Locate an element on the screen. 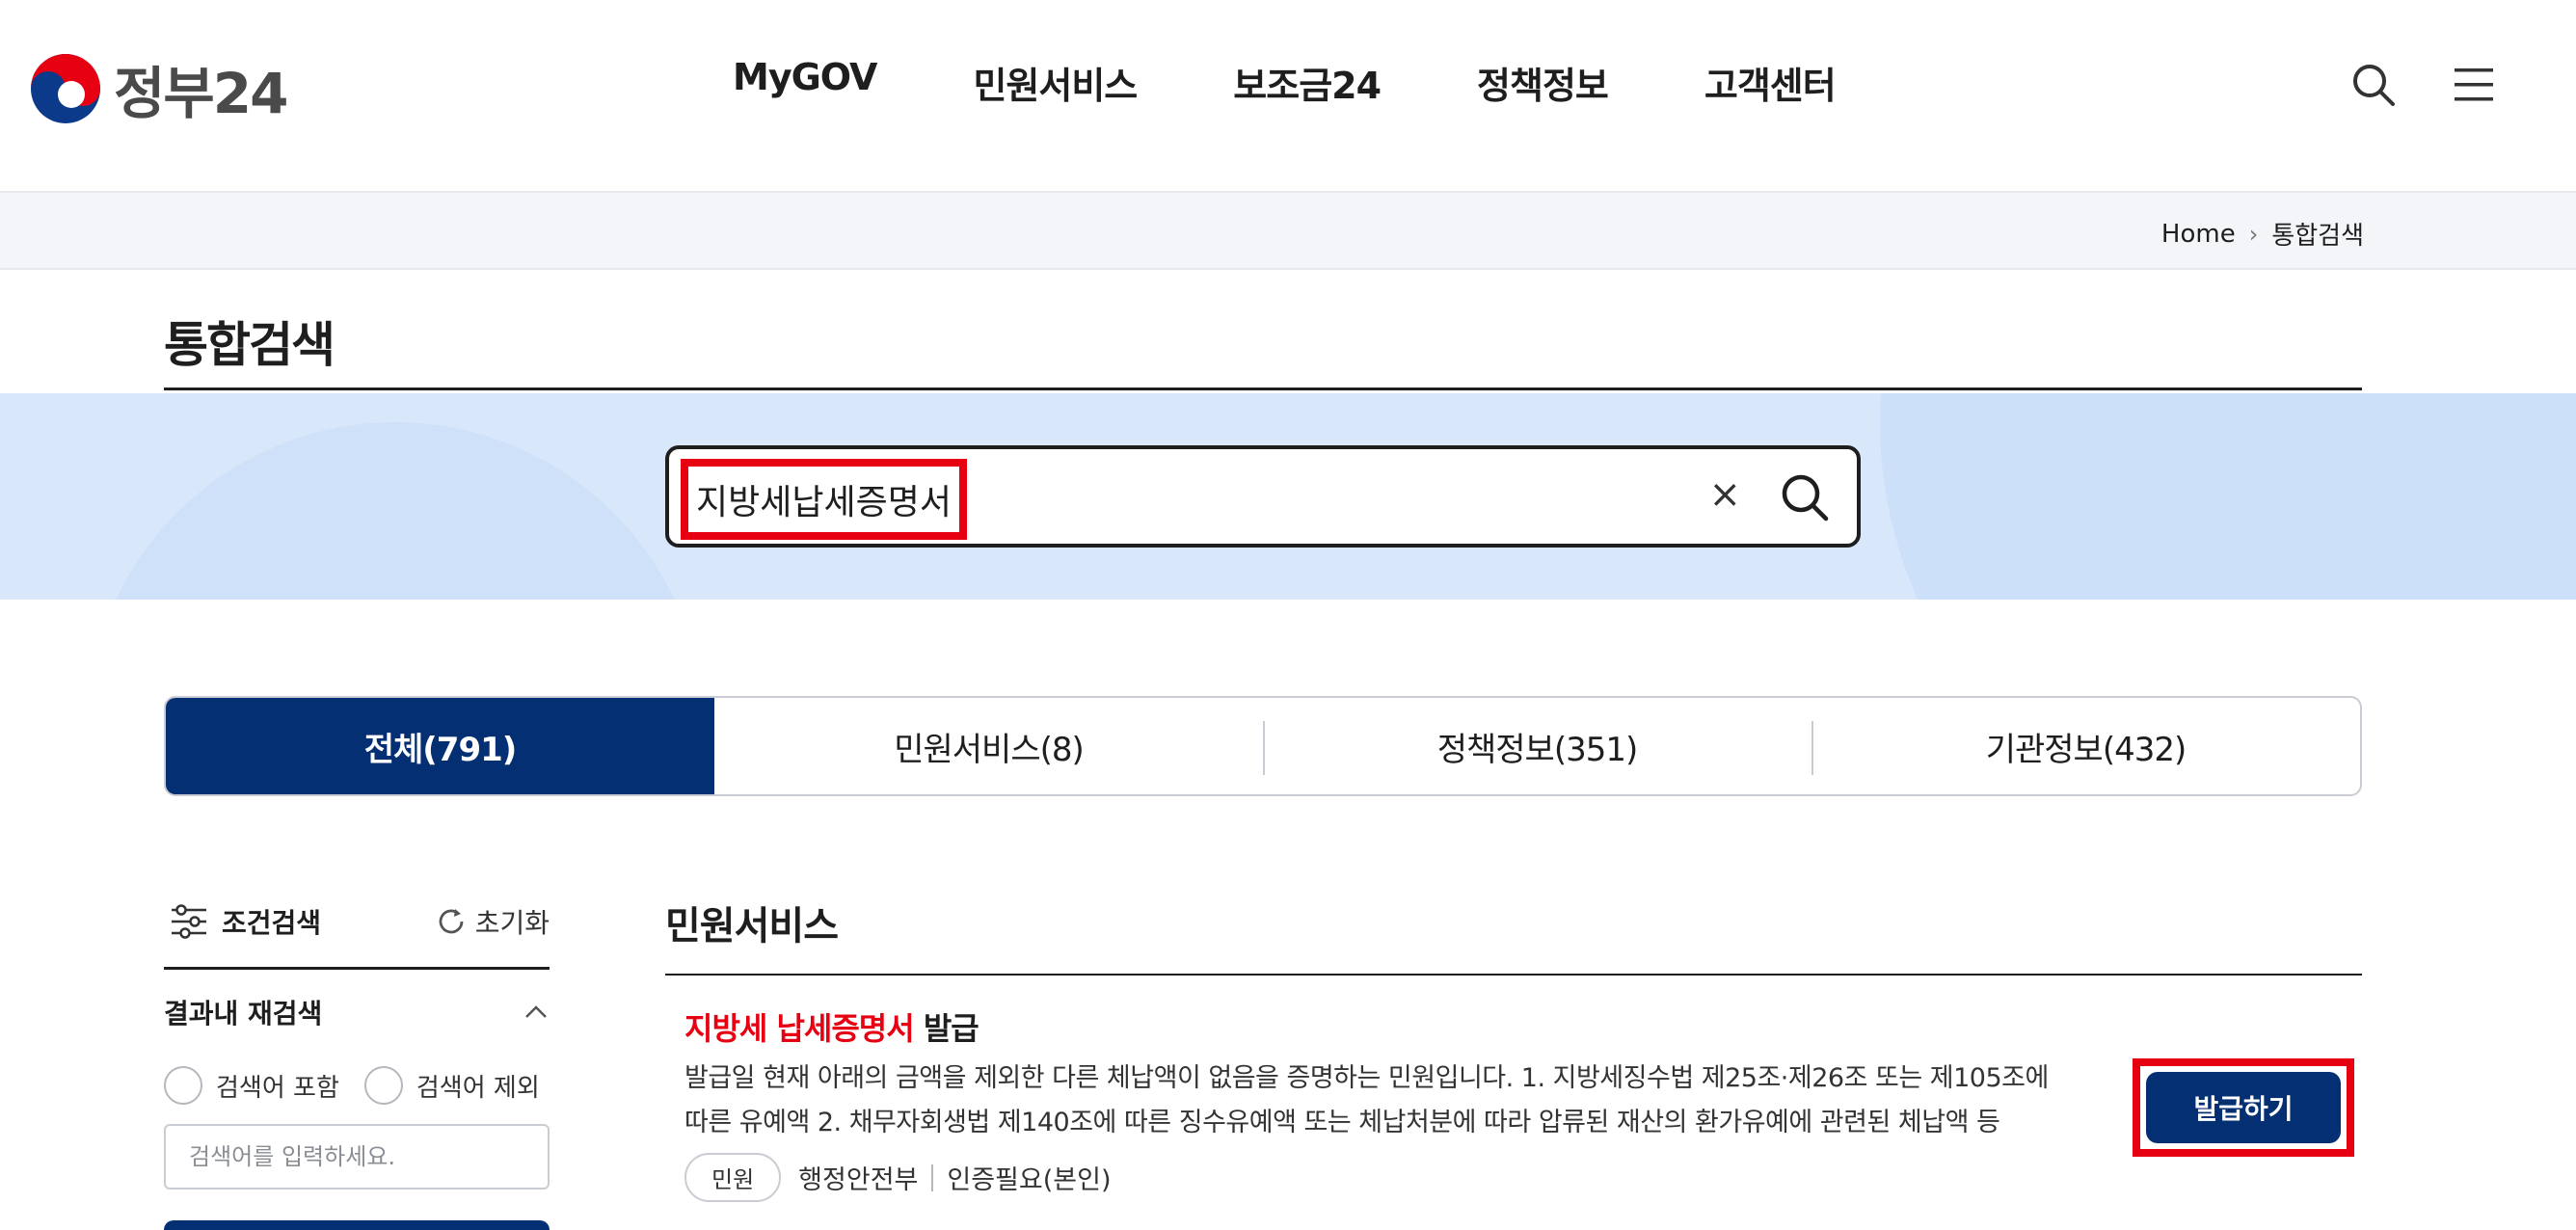 The image size is (2576, 1230). breadcrumb-current: 통합검색 is located at coordinates (2317, 236).